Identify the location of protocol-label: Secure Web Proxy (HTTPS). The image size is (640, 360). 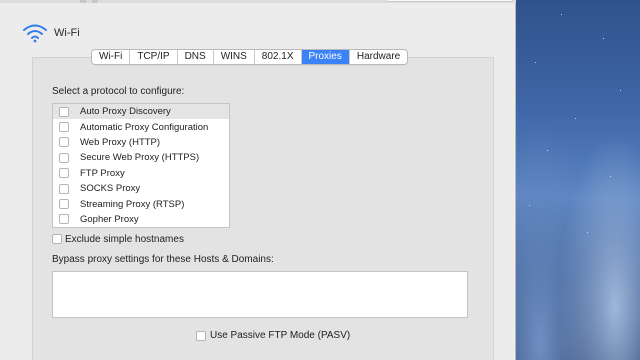
(140, 158).